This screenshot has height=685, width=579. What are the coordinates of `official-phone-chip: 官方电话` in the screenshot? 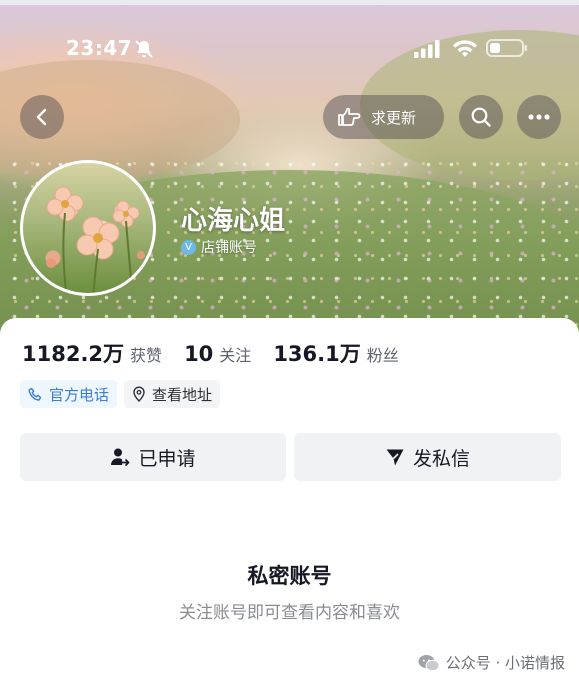 It's located at (69, 394).